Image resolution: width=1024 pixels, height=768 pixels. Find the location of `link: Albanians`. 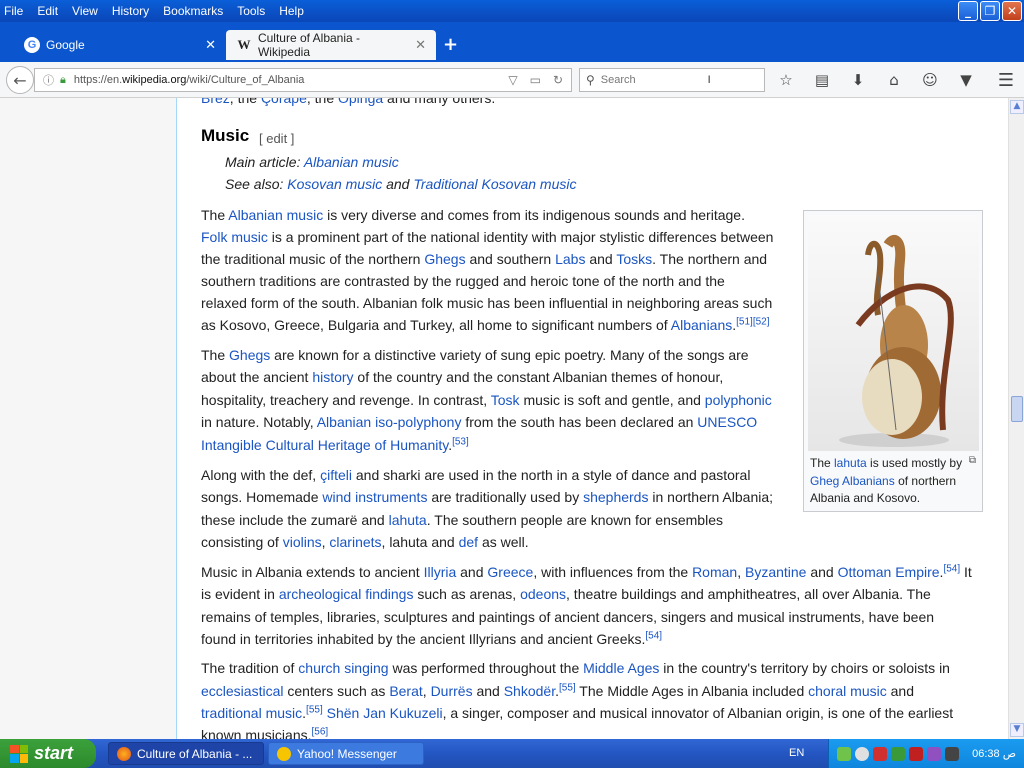

link: Albanians is located at coordinates (702, 325).